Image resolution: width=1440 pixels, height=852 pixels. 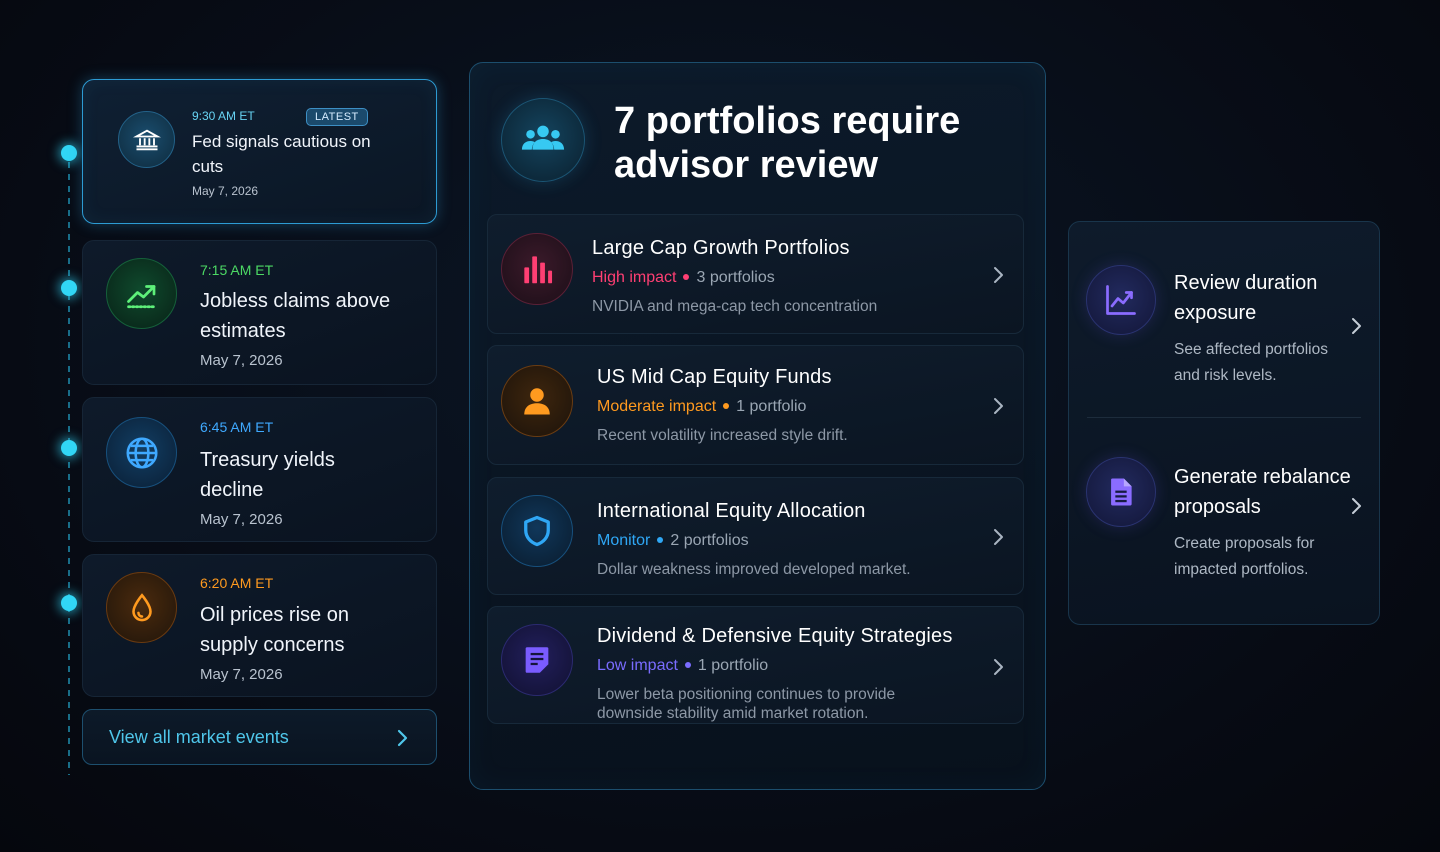 I want to click on portfolio-name: US Mid Cap Equity Funds, so click(x=714, y=377).